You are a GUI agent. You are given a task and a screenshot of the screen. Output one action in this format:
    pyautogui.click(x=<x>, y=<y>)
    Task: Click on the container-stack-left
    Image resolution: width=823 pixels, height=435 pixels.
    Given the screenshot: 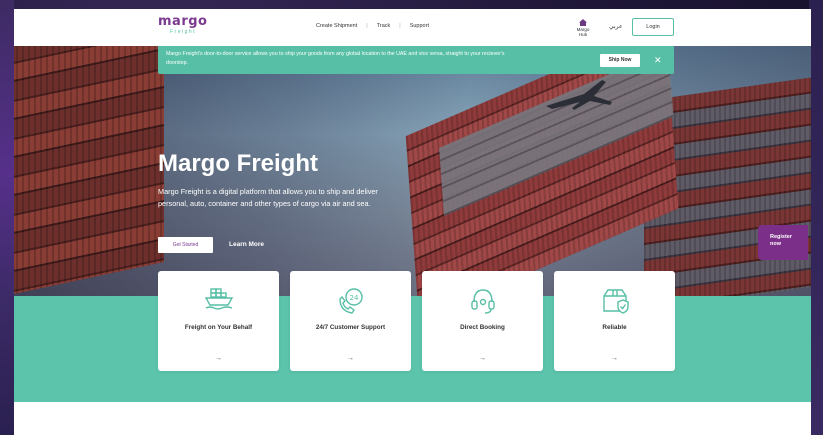 What is the action you would take?
    pyautogui.click(x=89, y=171)
    